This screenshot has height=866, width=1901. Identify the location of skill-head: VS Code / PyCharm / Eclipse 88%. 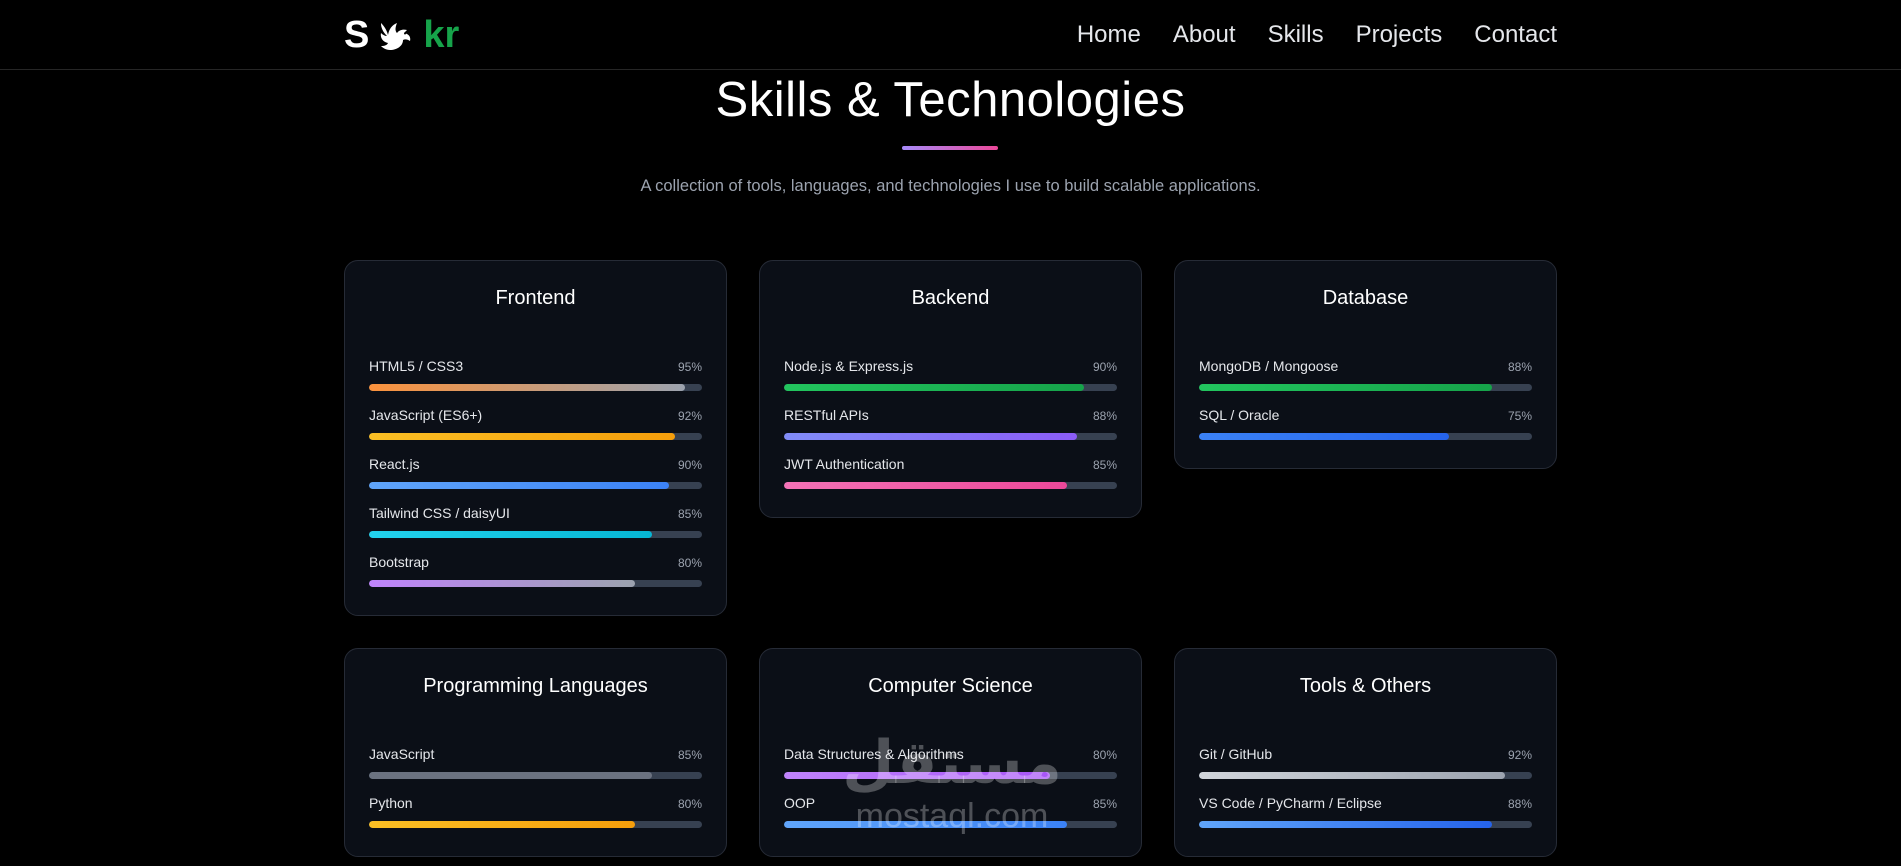
(1365, 803).